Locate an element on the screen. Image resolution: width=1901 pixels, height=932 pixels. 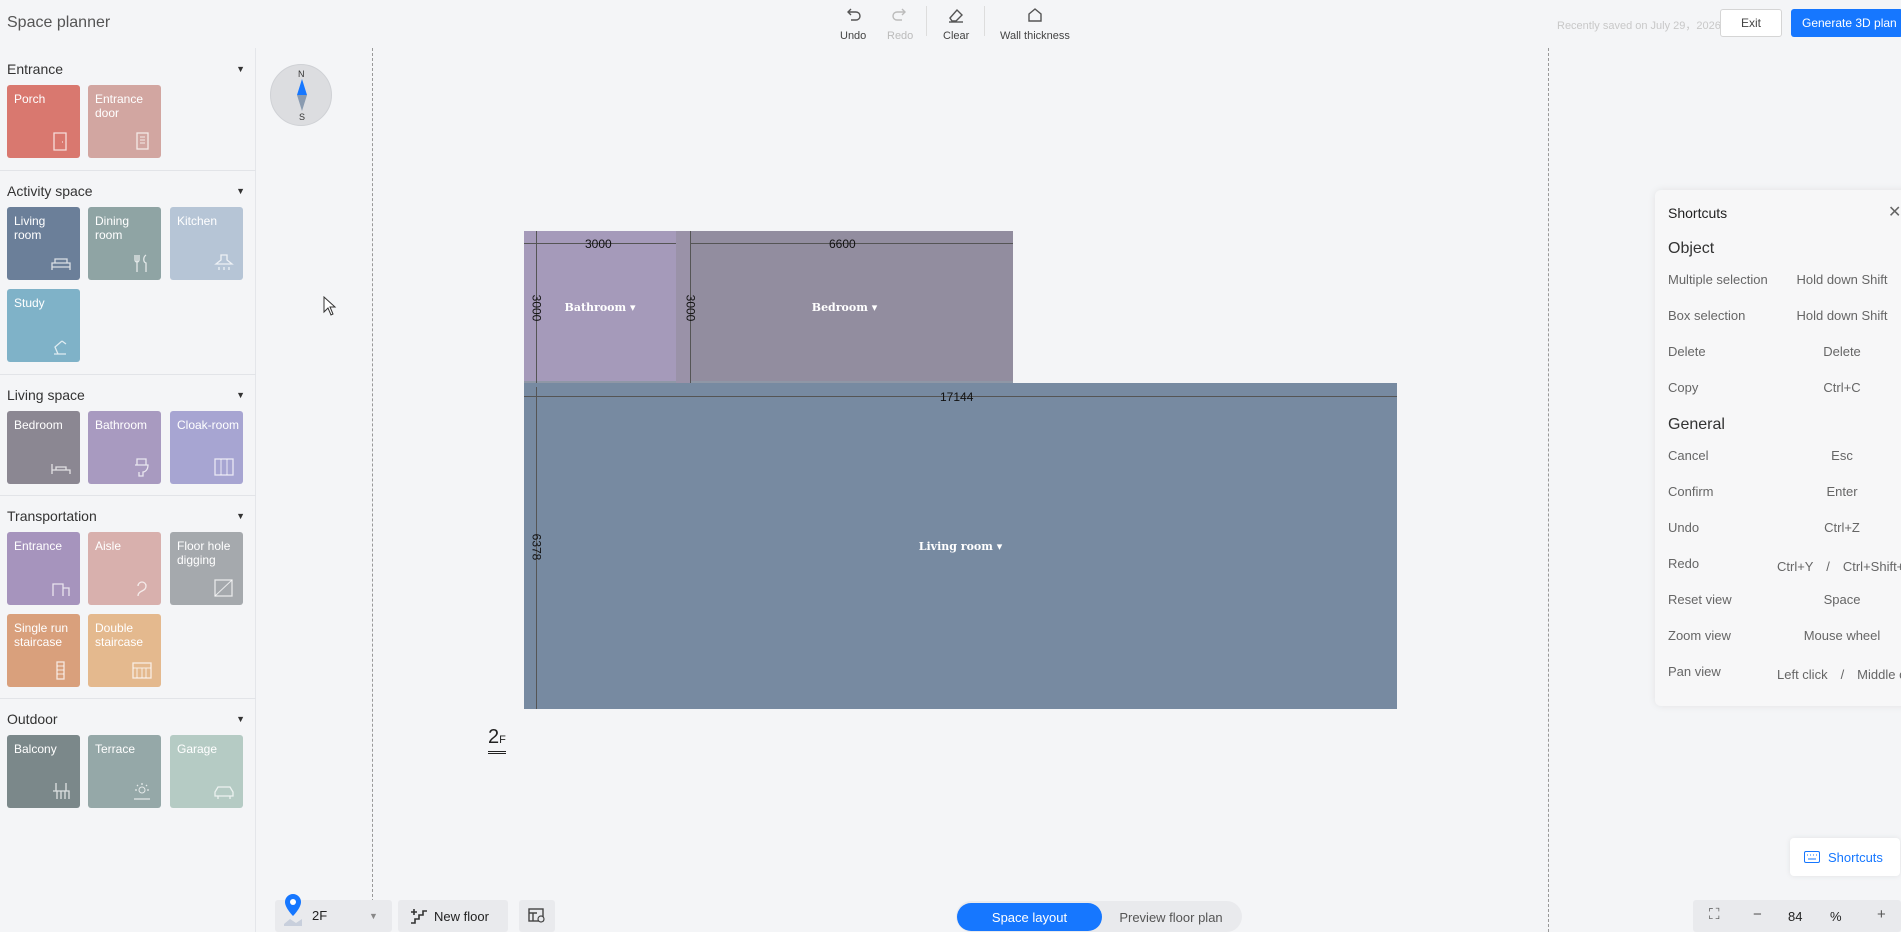
room-tile-double-staircase: Double staircase is located at coordinates (124, 650).